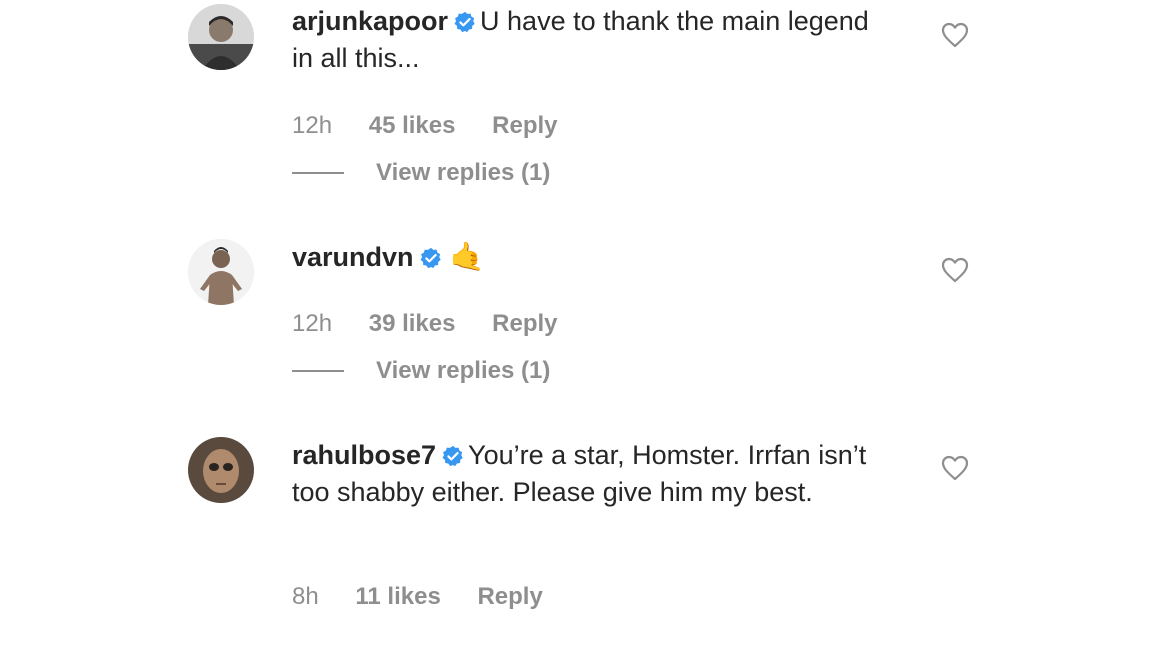  What do you see at coordinates (592, 257) in the screenshot?
I see `comment-body: varundvn 🤙` at bounding box center [592, 257].